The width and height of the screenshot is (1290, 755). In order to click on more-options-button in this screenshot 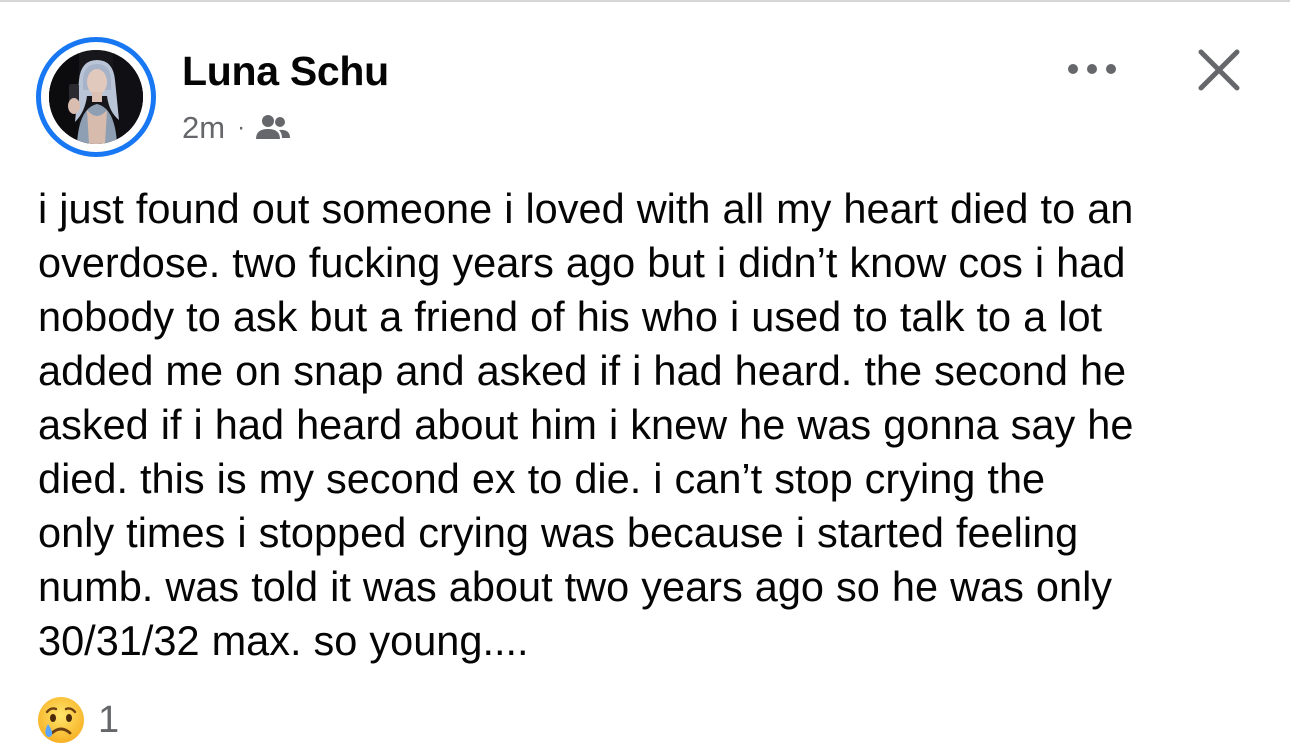, I will do `click(1092, 69)`.